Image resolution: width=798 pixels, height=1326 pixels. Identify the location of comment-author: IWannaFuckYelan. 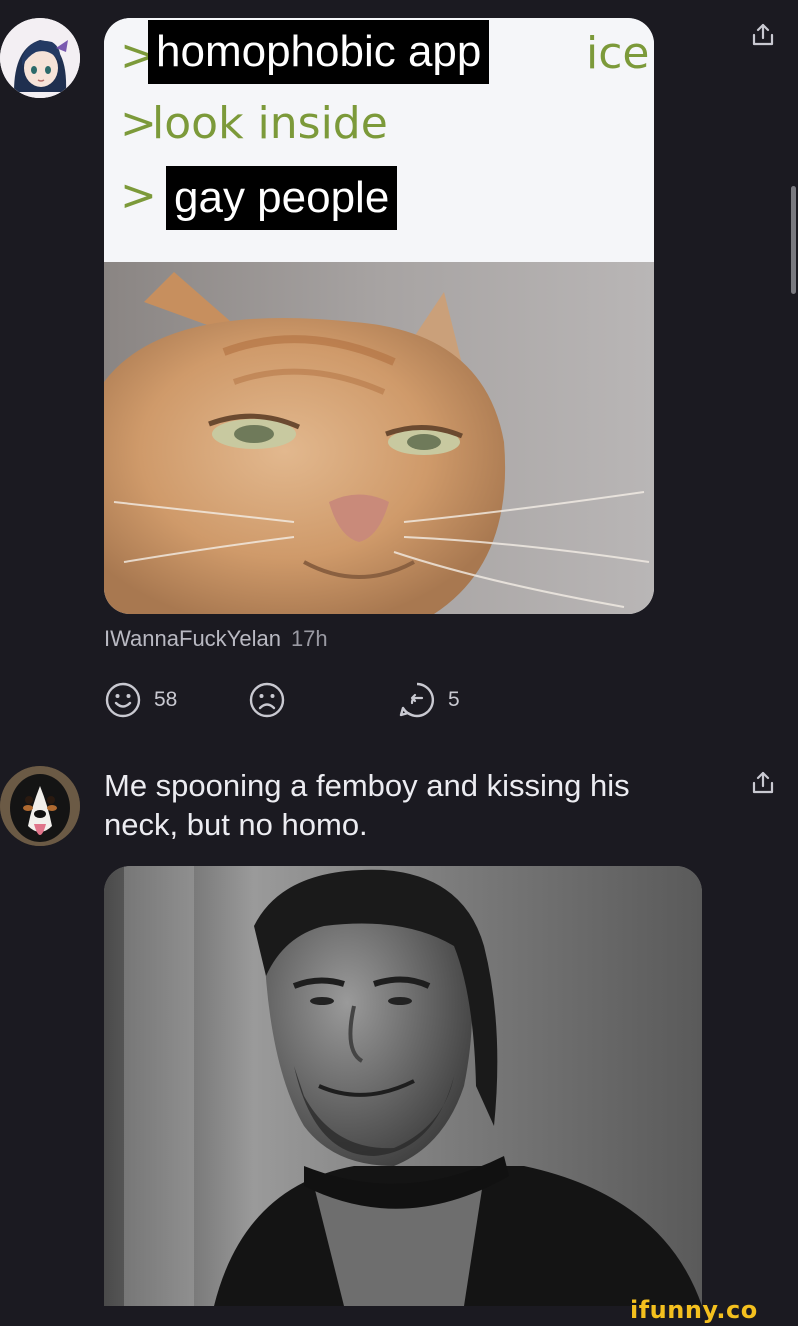
(192, 638).